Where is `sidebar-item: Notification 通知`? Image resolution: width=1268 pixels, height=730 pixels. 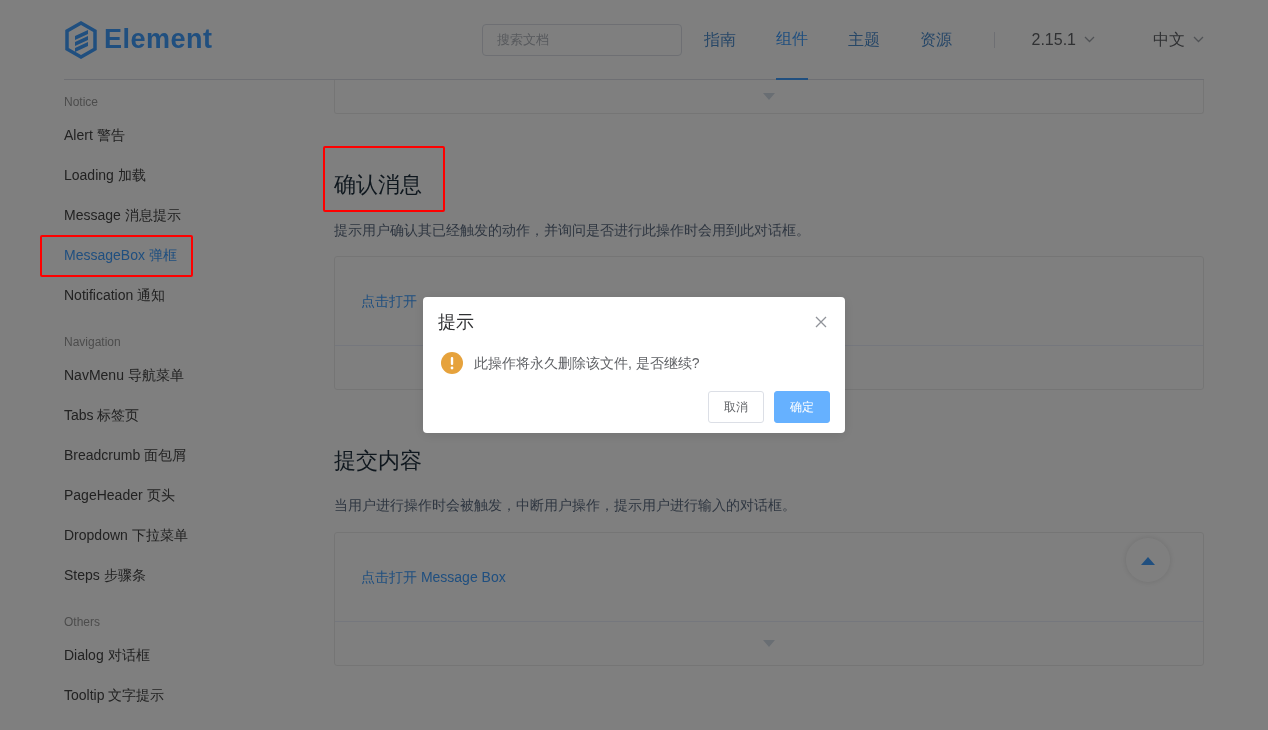 sidebar-item: Notification 通知 is located at coordinates (115, 295).